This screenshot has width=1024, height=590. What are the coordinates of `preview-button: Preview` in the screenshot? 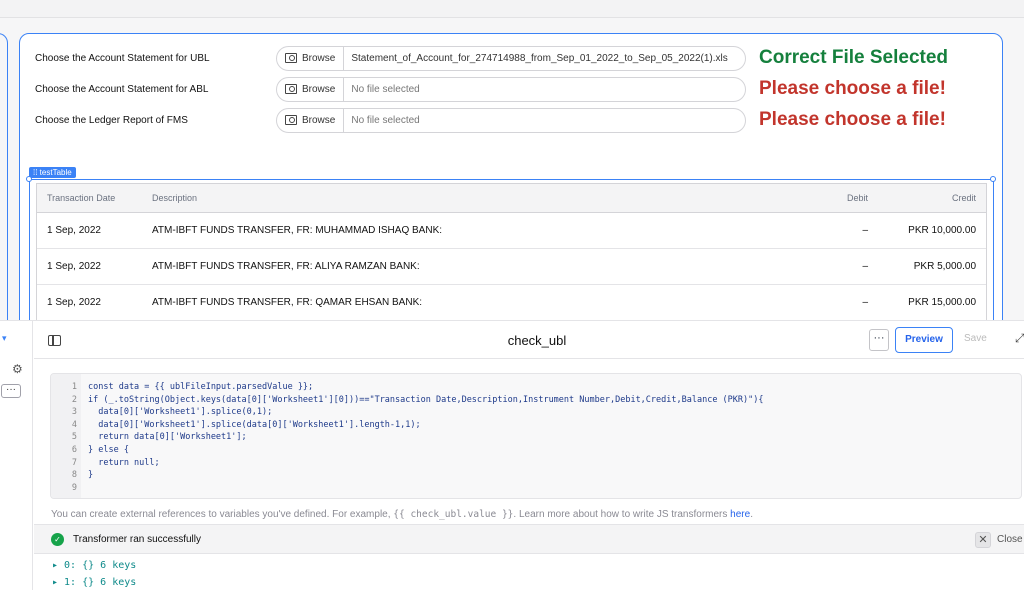 It's located at (924, 340).